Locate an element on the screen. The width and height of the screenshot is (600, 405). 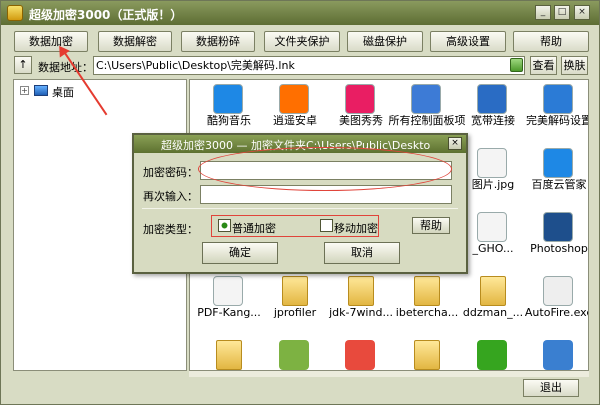
desktop-file-item: 图片.jpg is located at coordinates (493, 177).